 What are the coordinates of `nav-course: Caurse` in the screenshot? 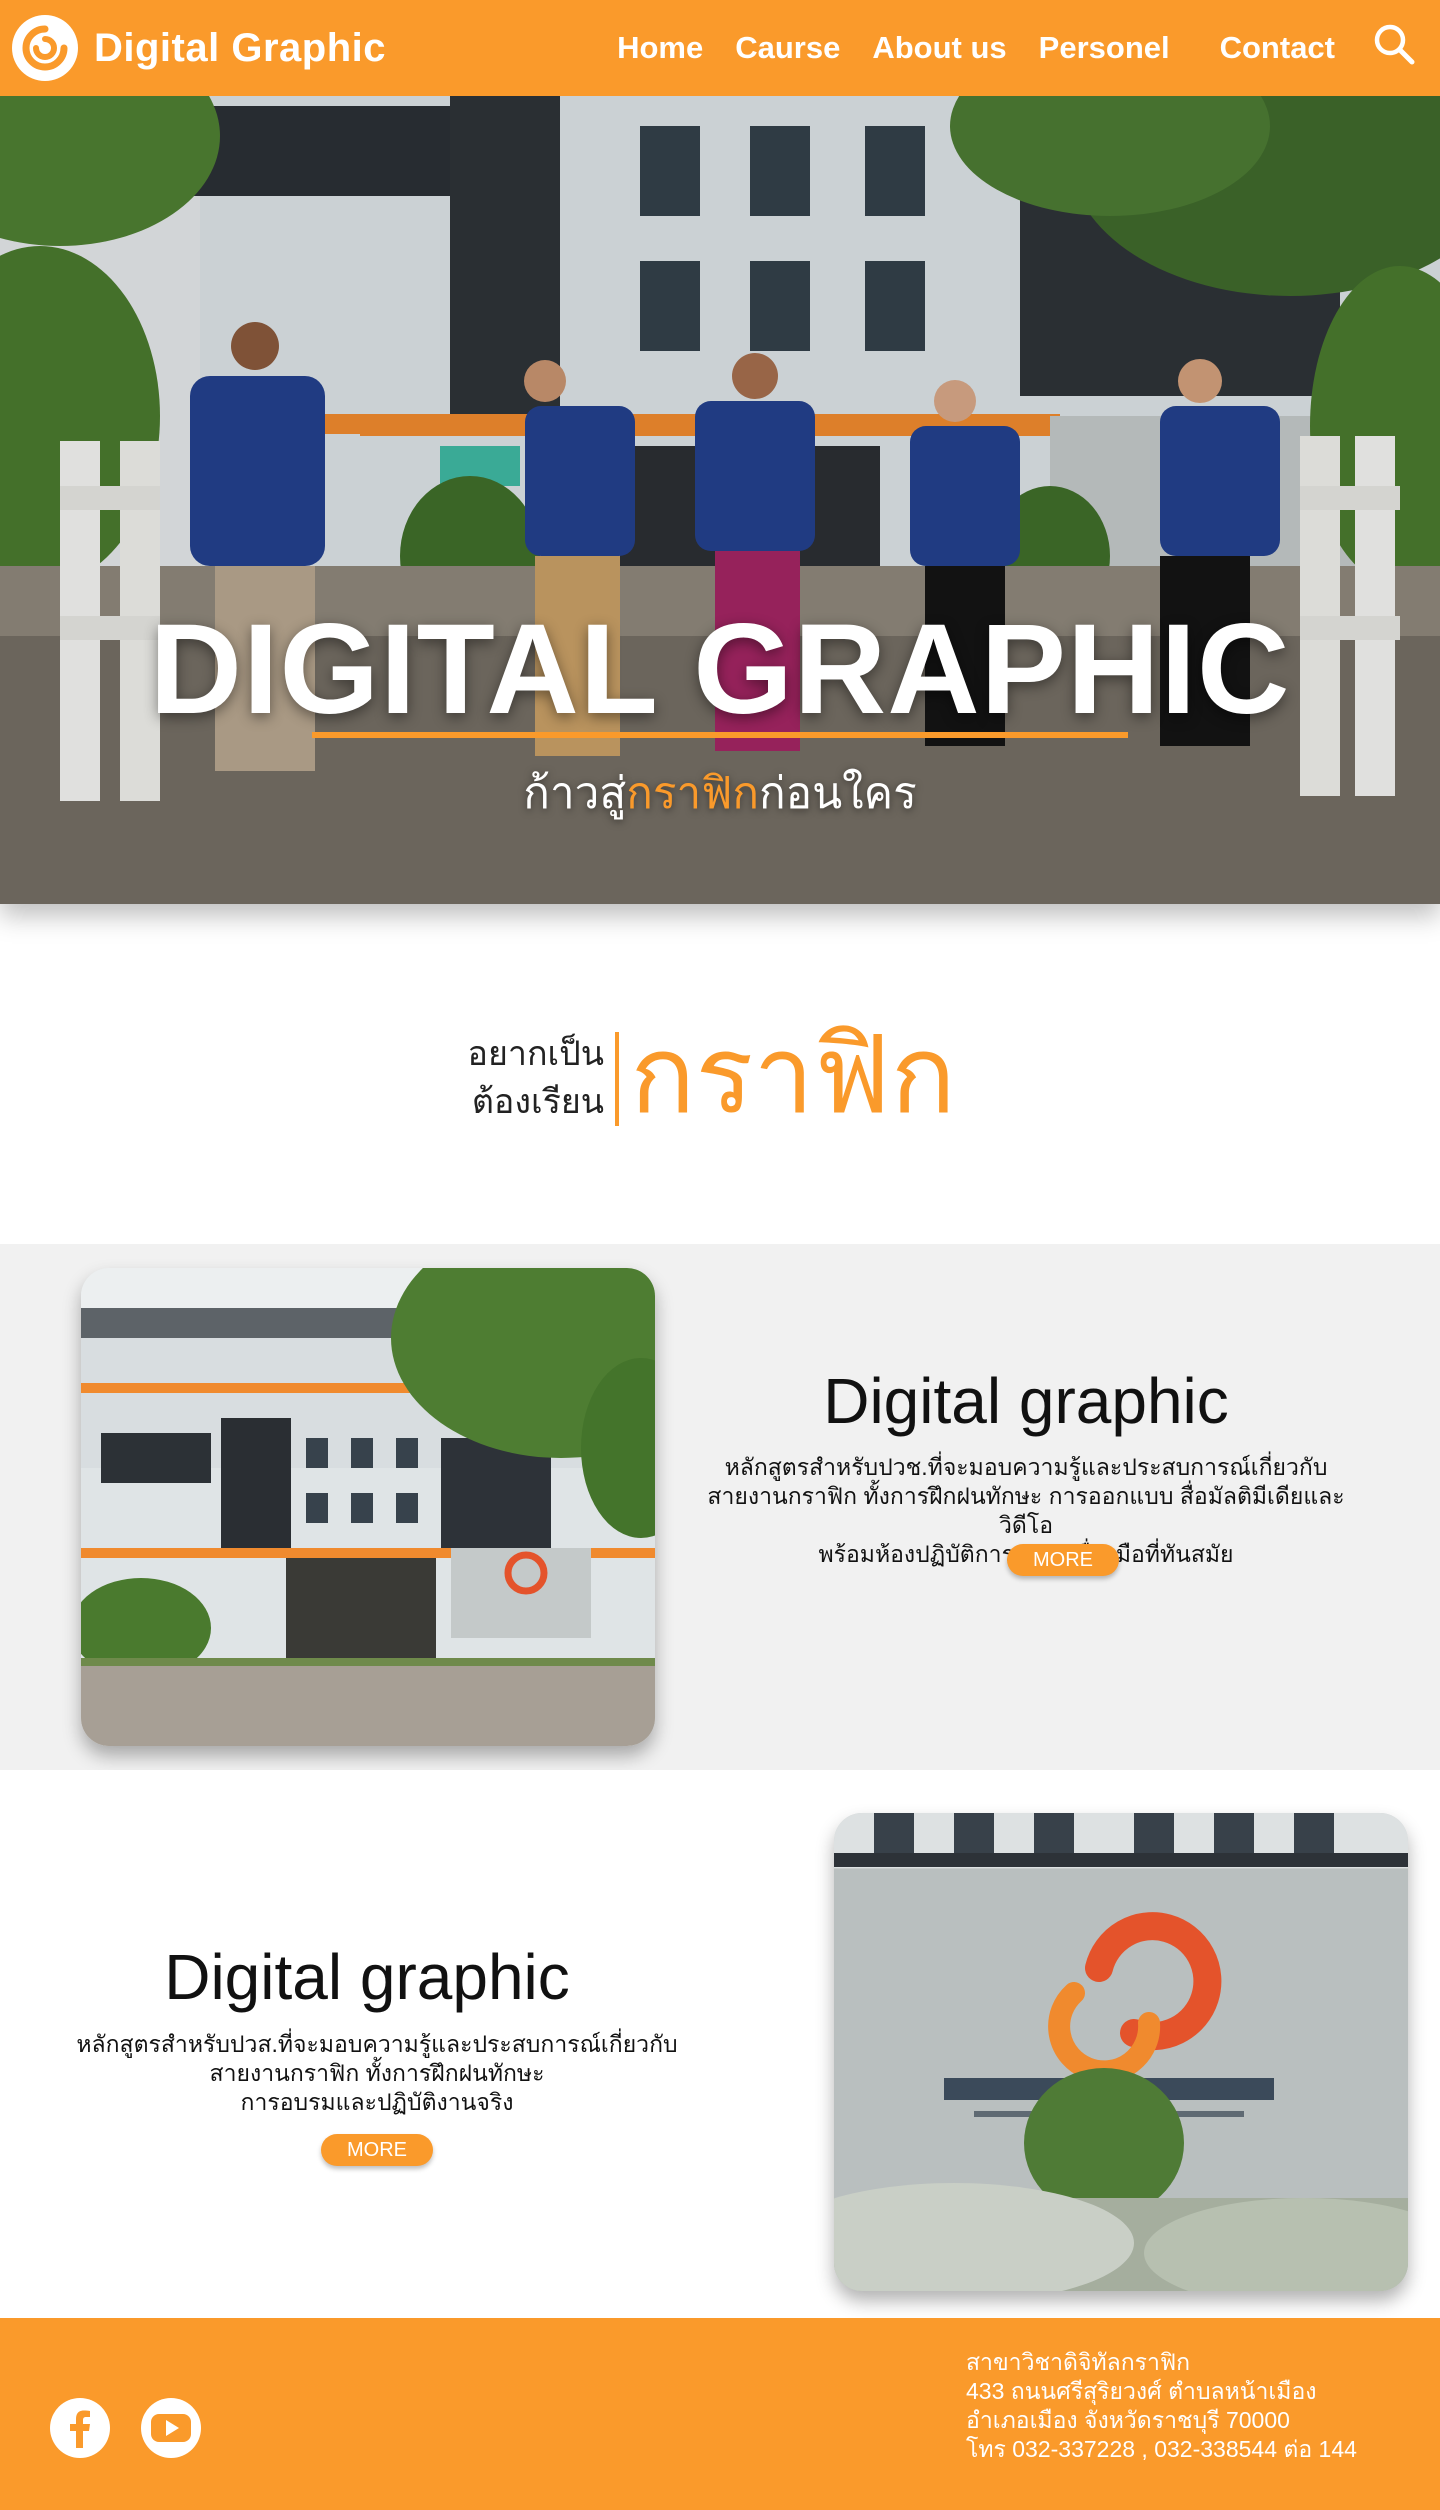 It's located at (787, 48).